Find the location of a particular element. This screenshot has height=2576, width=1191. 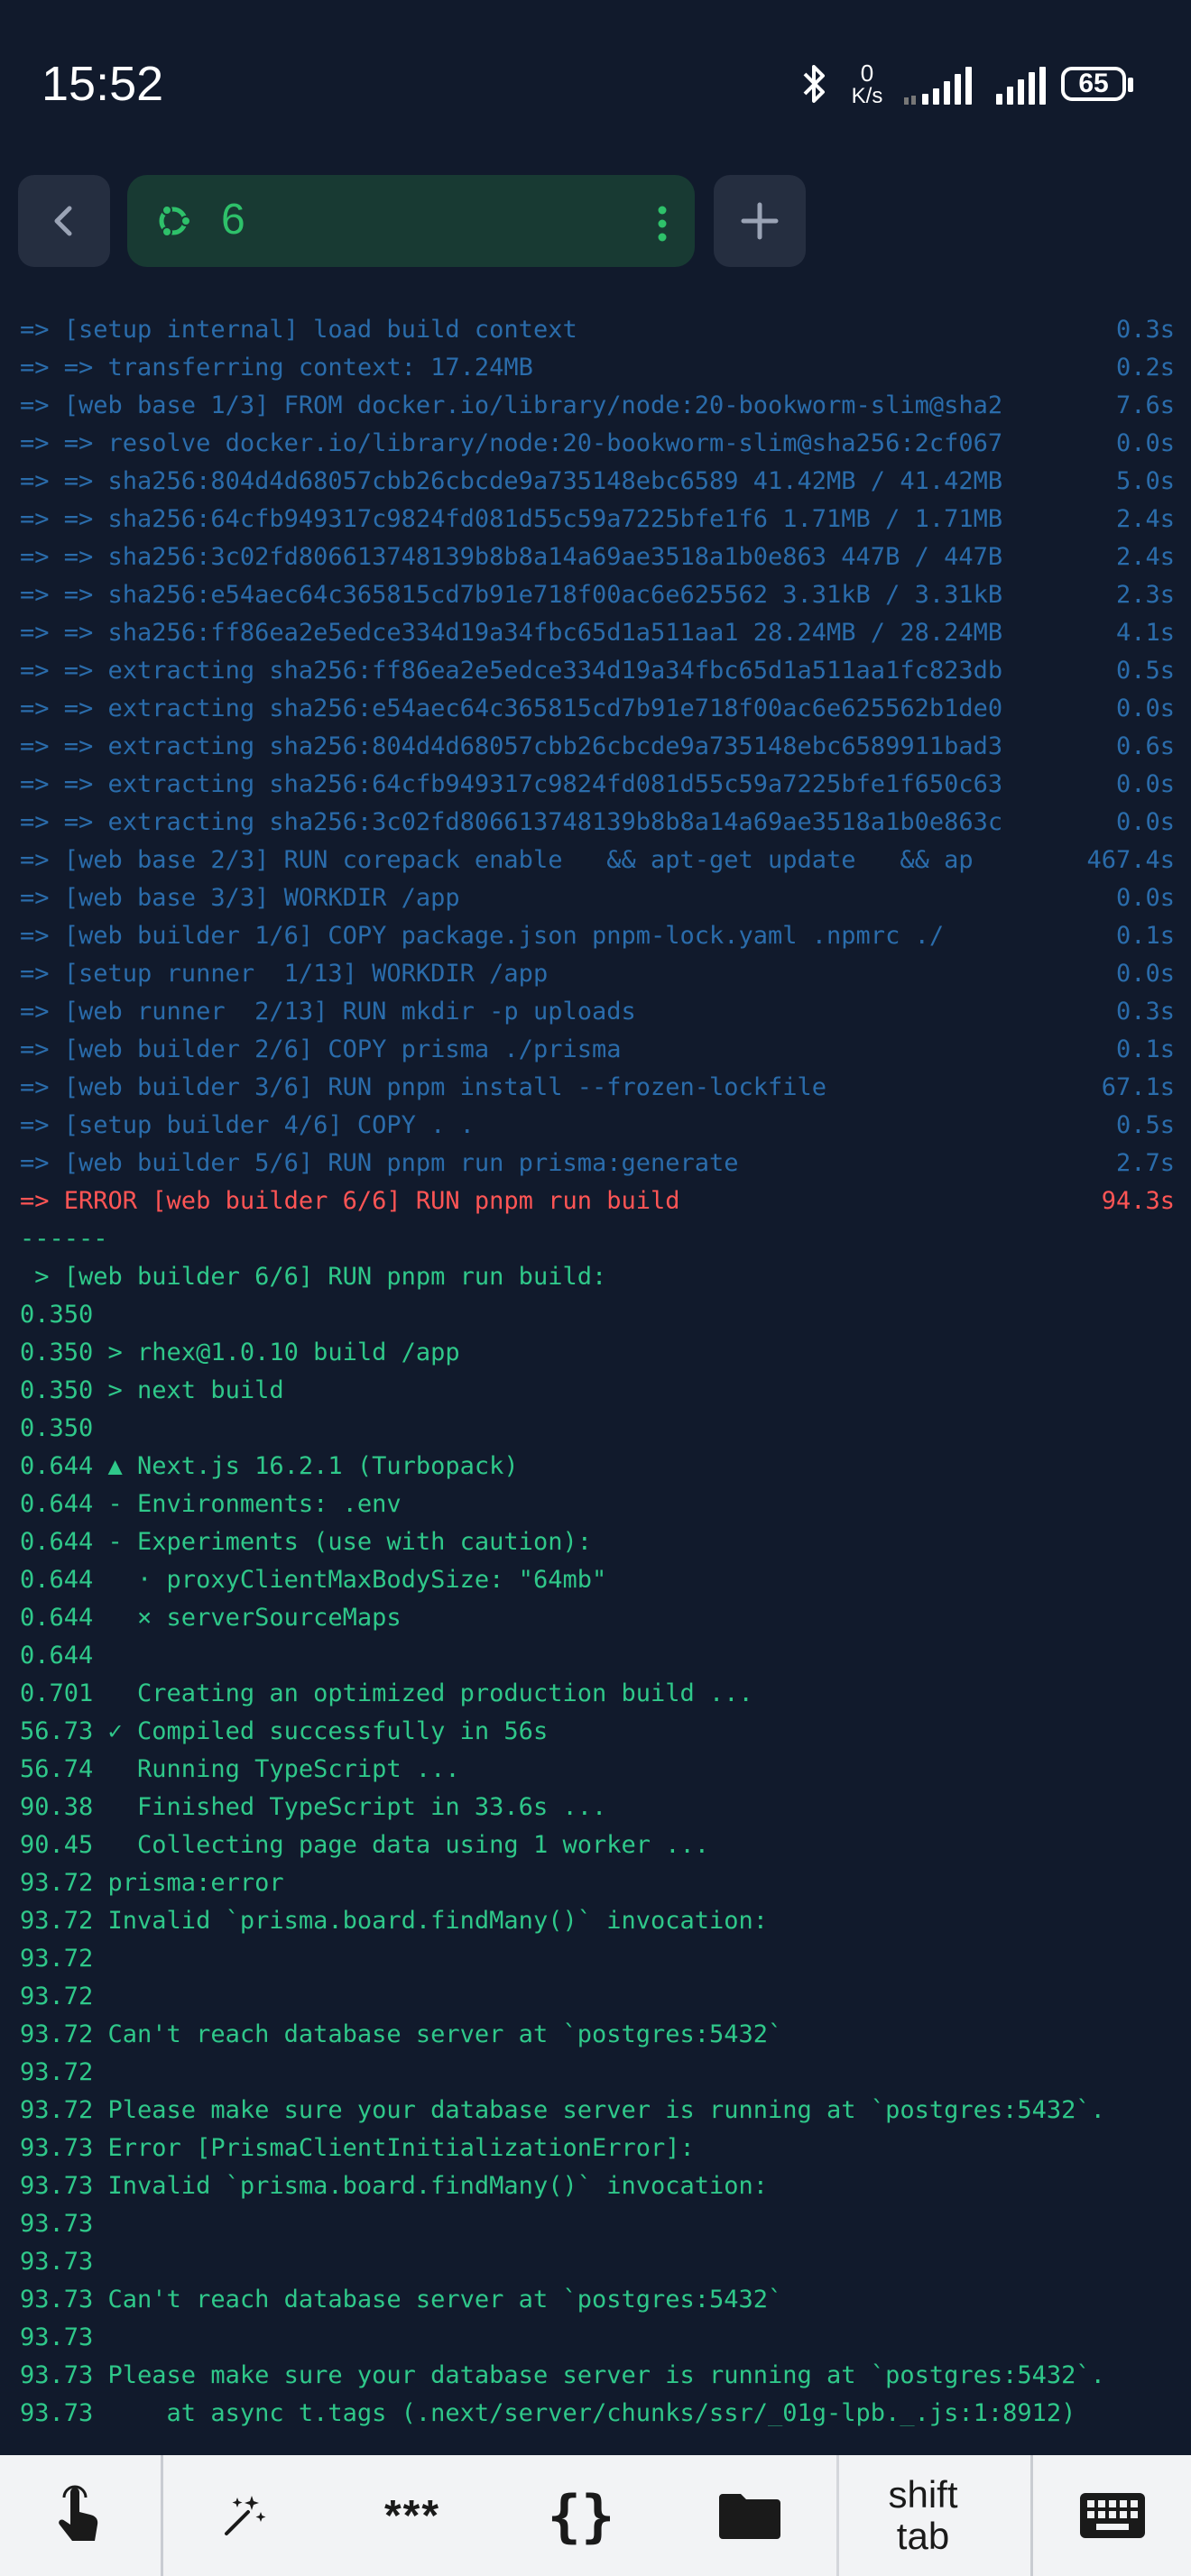

touch-mode-key is located at coordinates (80, 2516).